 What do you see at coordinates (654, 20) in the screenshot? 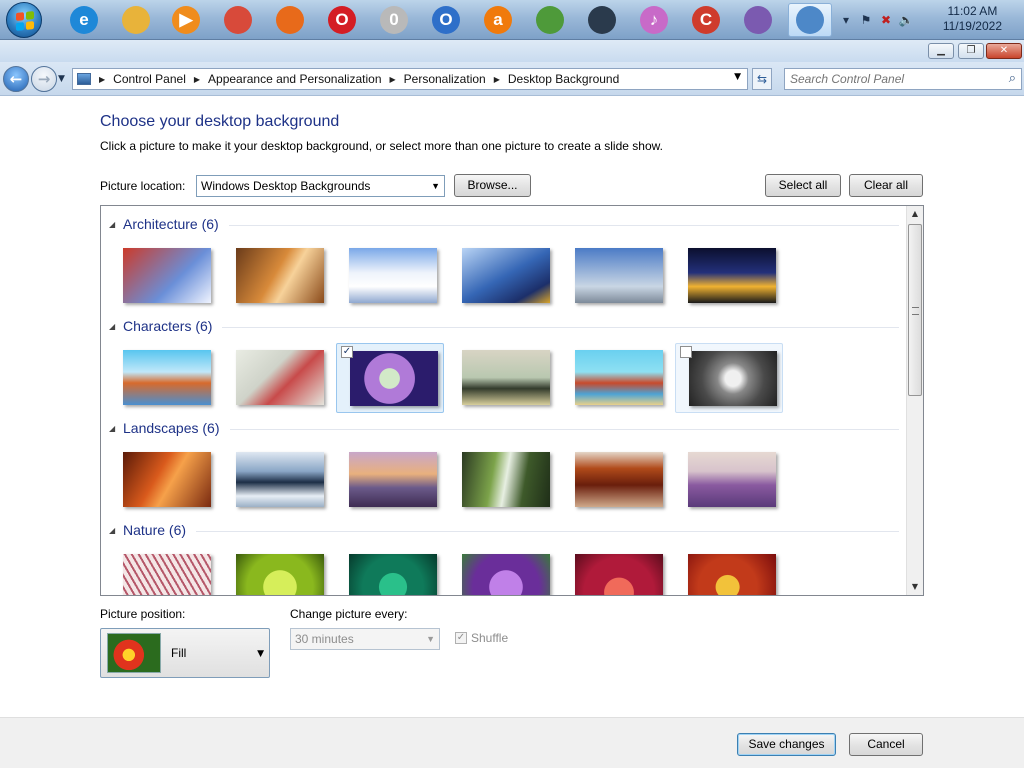
I see `taskbar-button: ♪` at bounding box center [654, 20].